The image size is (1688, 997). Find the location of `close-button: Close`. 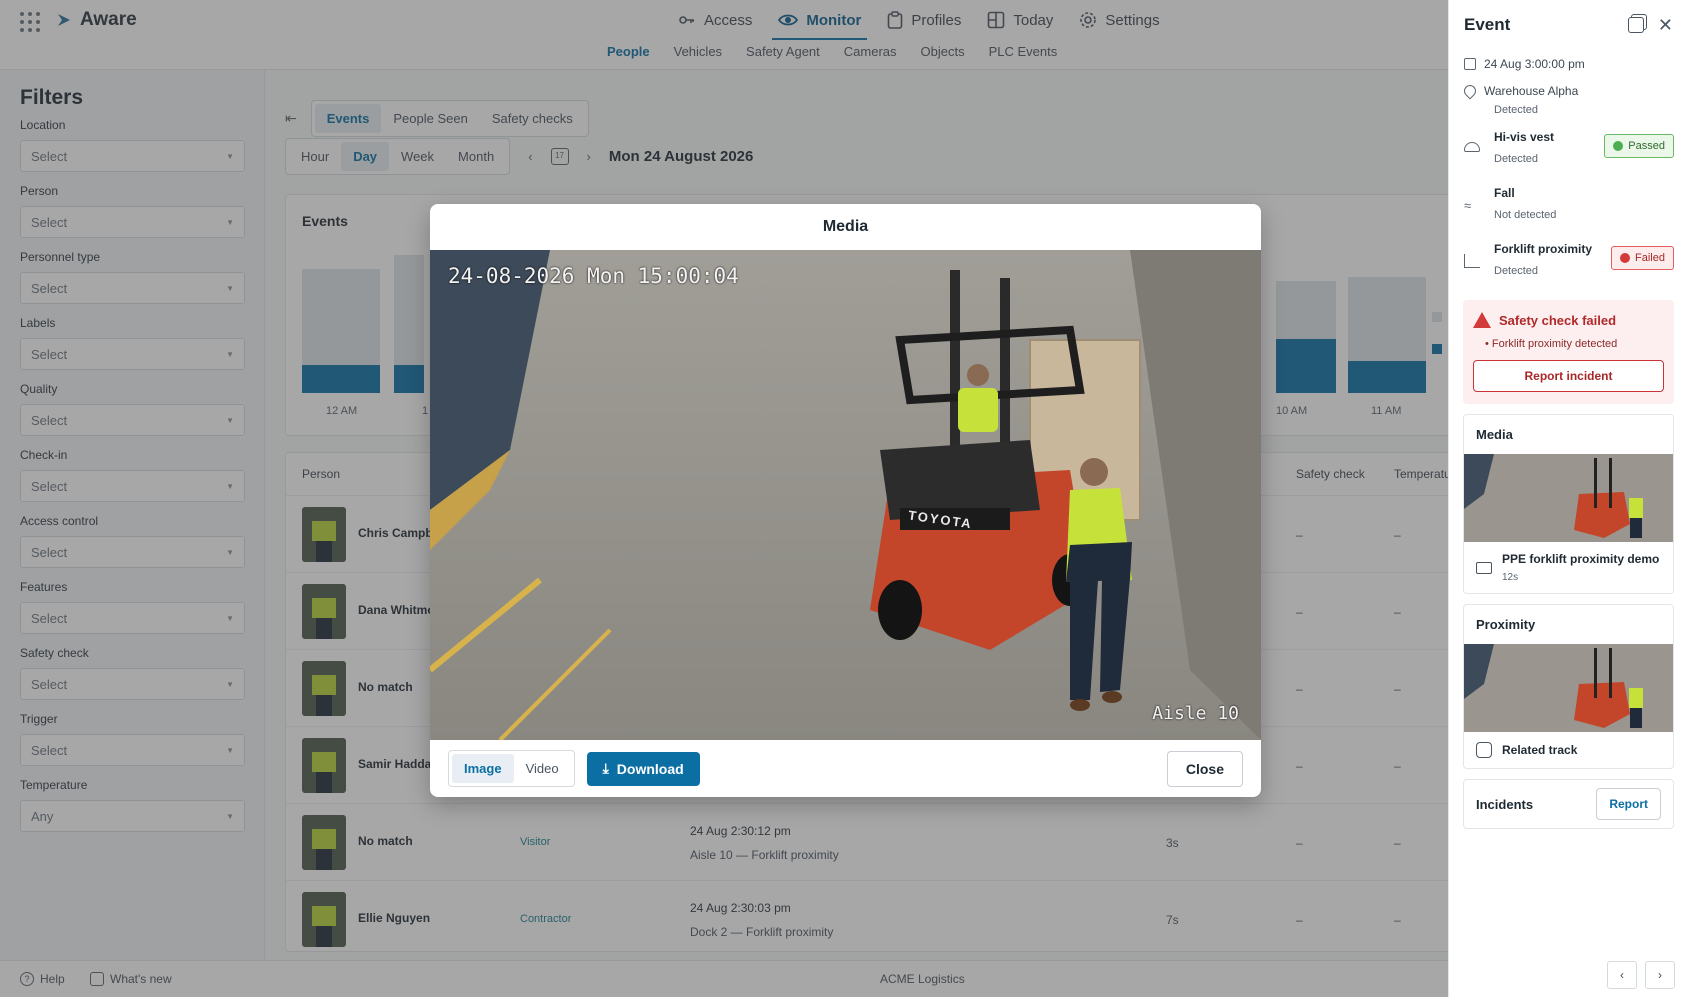

close-button: Close is located at coordinates (1204, 768).